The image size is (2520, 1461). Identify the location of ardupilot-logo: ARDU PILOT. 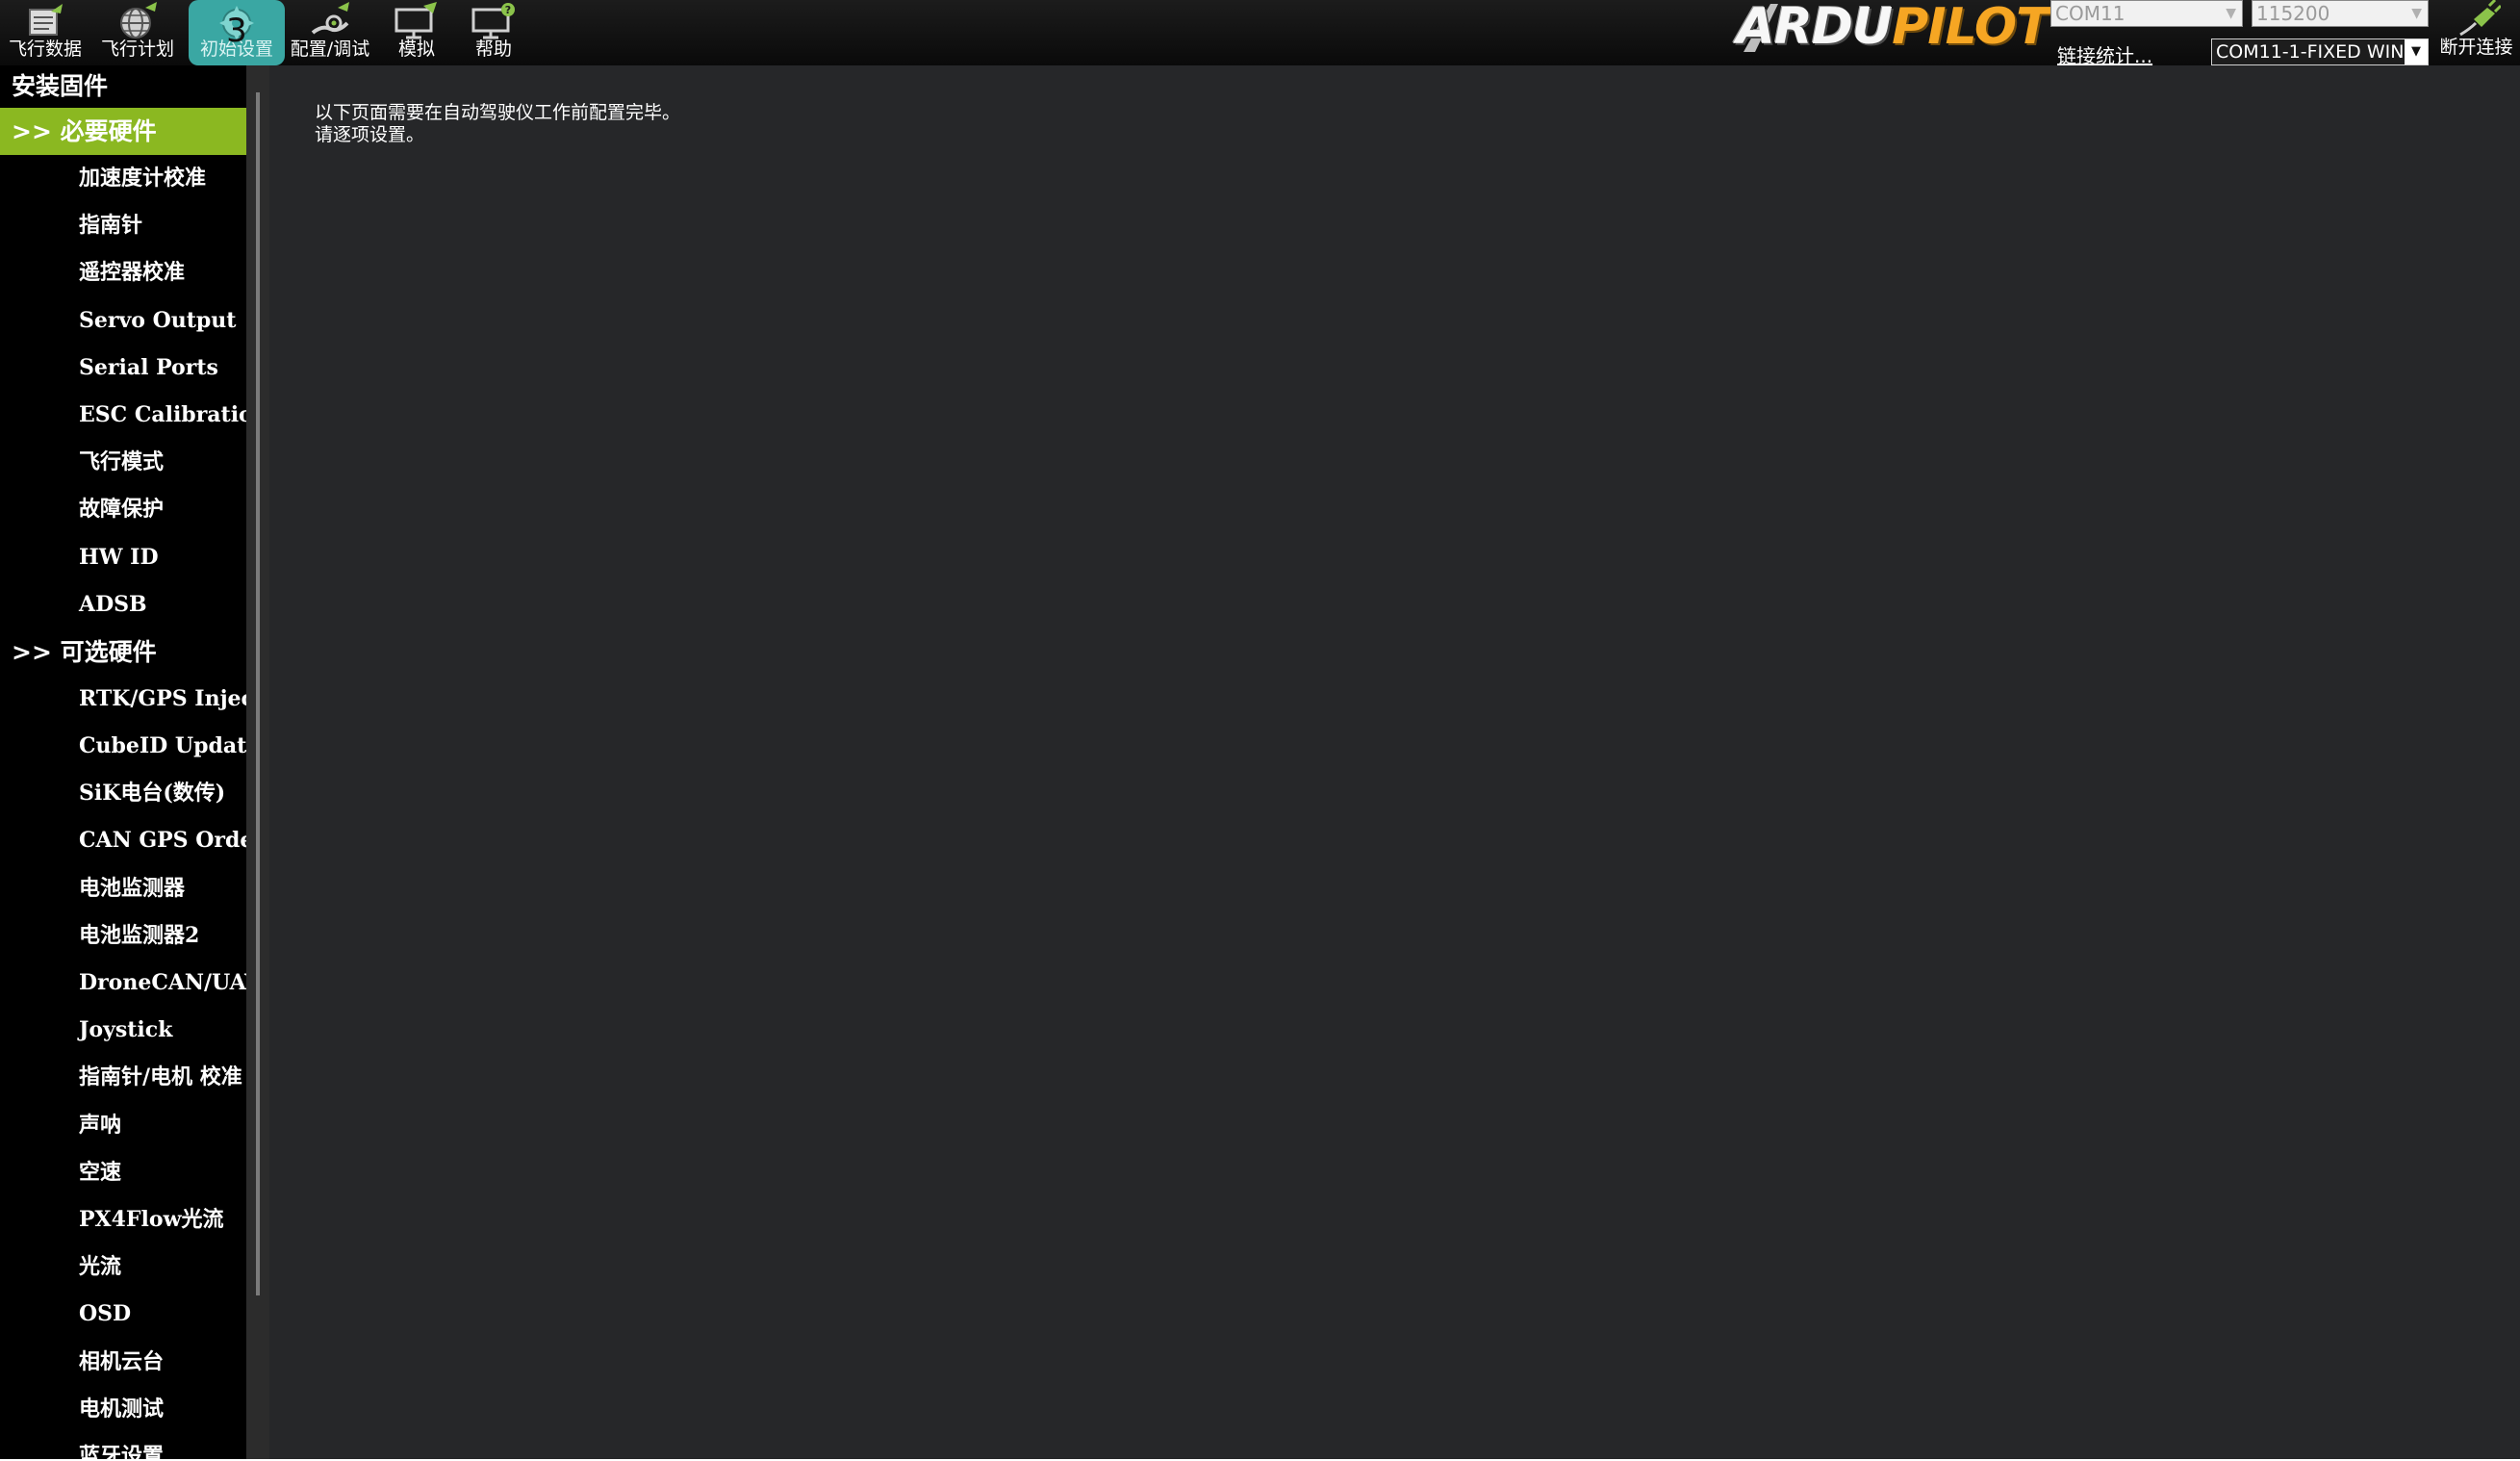
(1893, 28).